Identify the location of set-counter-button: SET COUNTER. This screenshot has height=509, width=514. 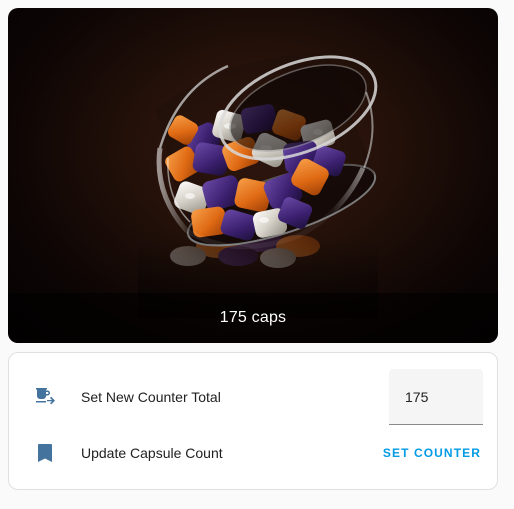
(432, 453).